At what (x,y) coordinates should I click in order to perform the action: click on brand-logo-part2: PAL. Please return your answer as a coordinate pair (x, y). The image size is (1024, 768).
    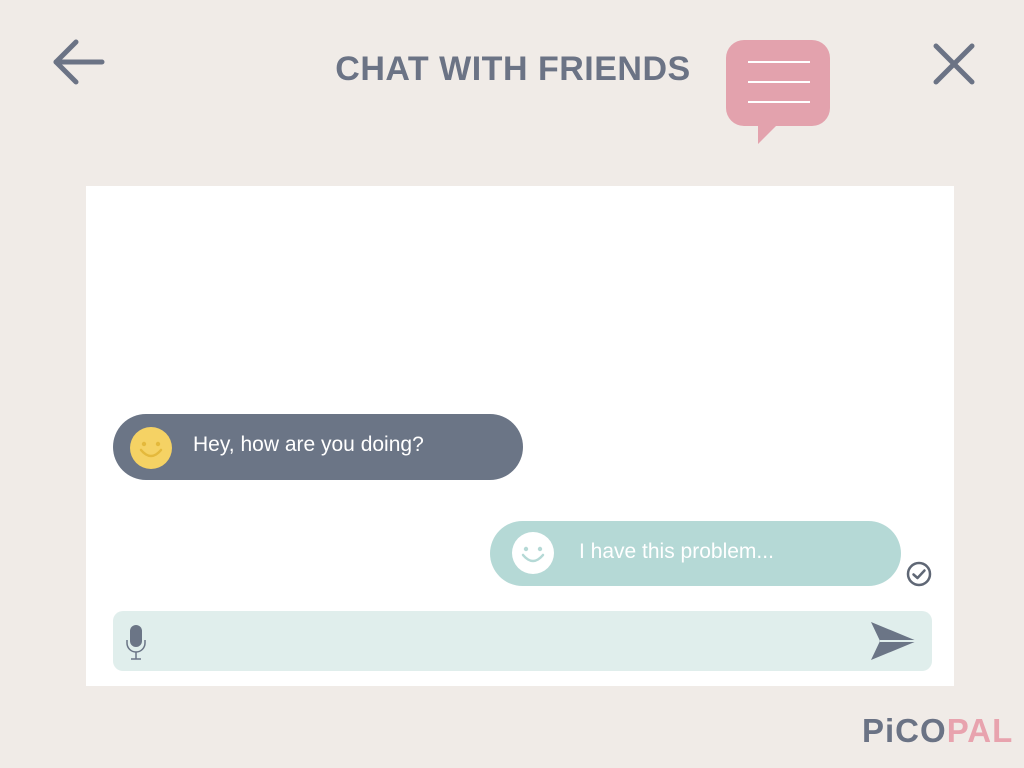
    Looking at the image, I should click on (980, 730).